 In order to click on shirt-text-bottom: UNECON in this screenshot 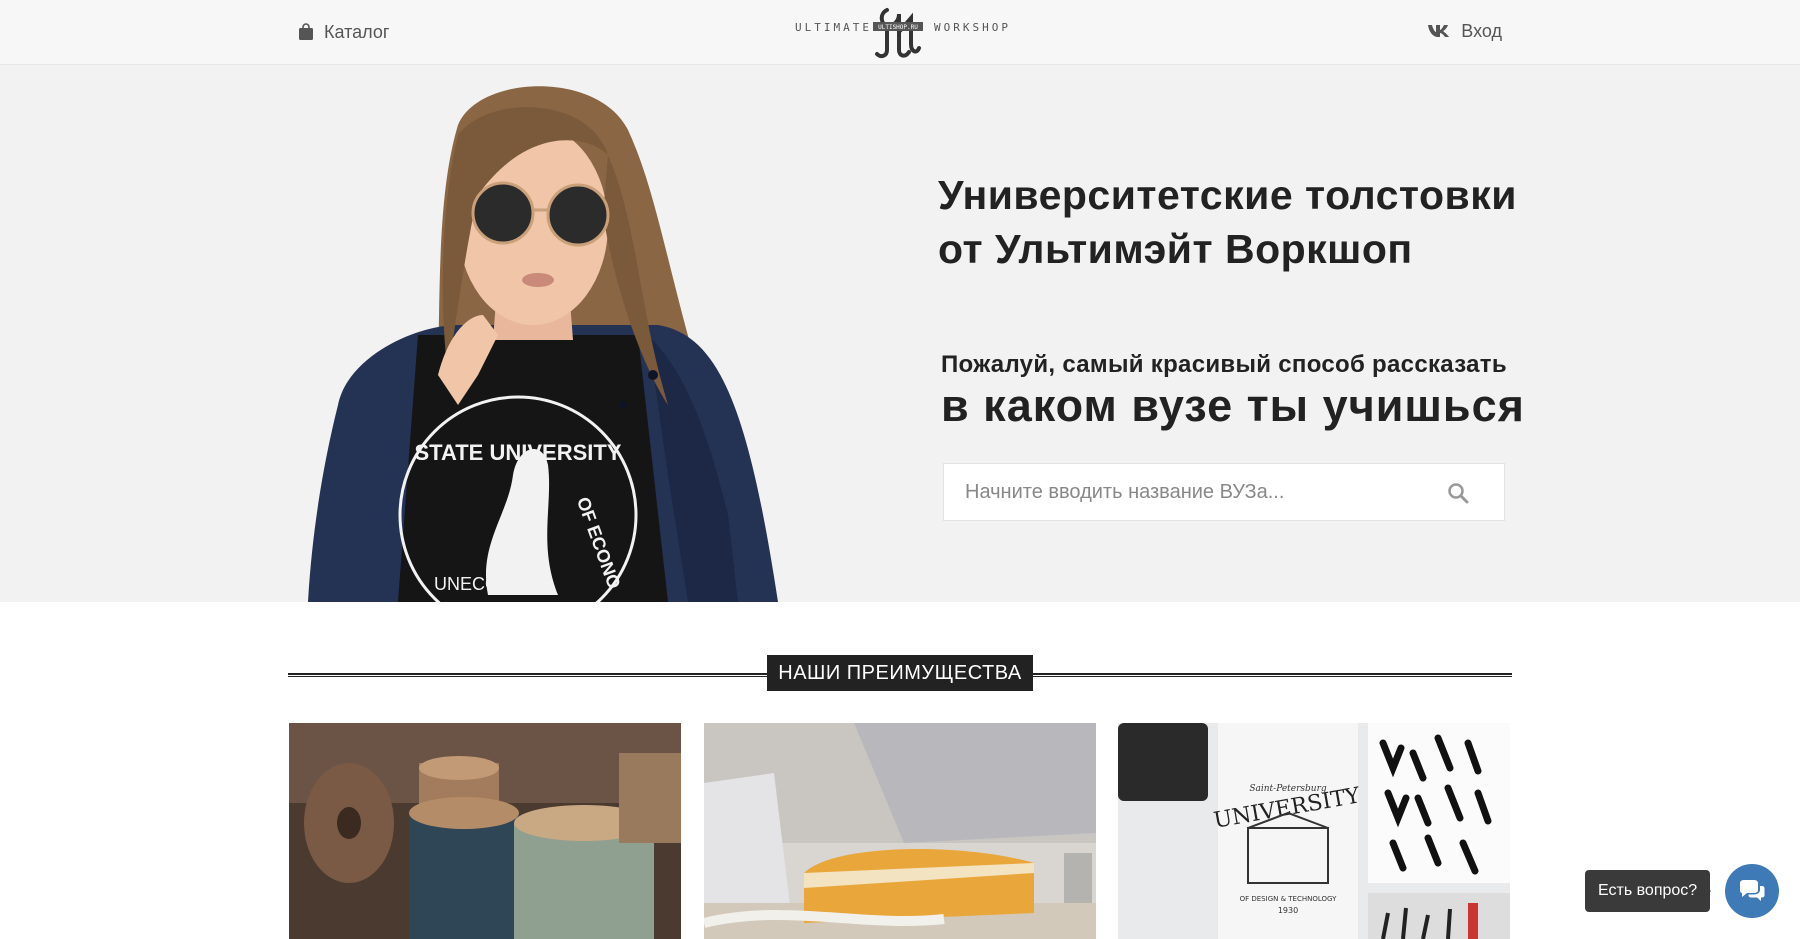, I will do `click(473, 584)`.